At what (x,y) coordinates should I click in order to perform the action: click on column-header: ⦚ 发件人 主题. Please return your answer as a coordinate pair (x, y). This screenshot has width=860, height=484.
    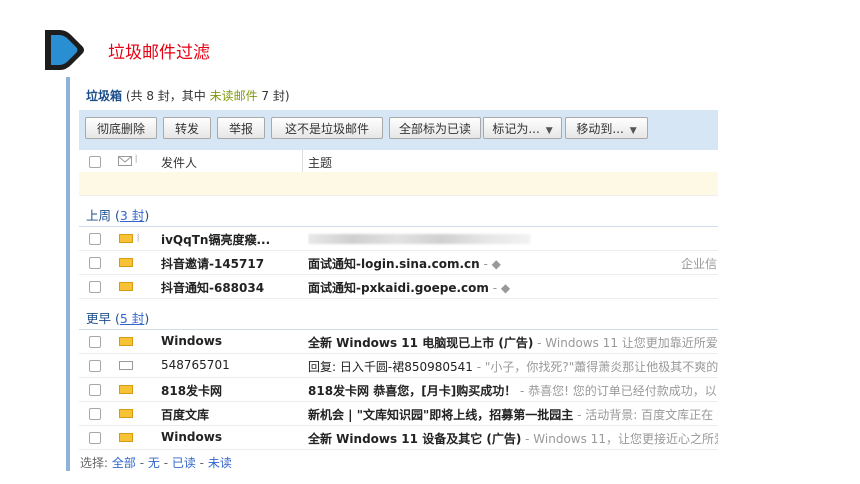
    Looking at the image, I should click on (398, 161).